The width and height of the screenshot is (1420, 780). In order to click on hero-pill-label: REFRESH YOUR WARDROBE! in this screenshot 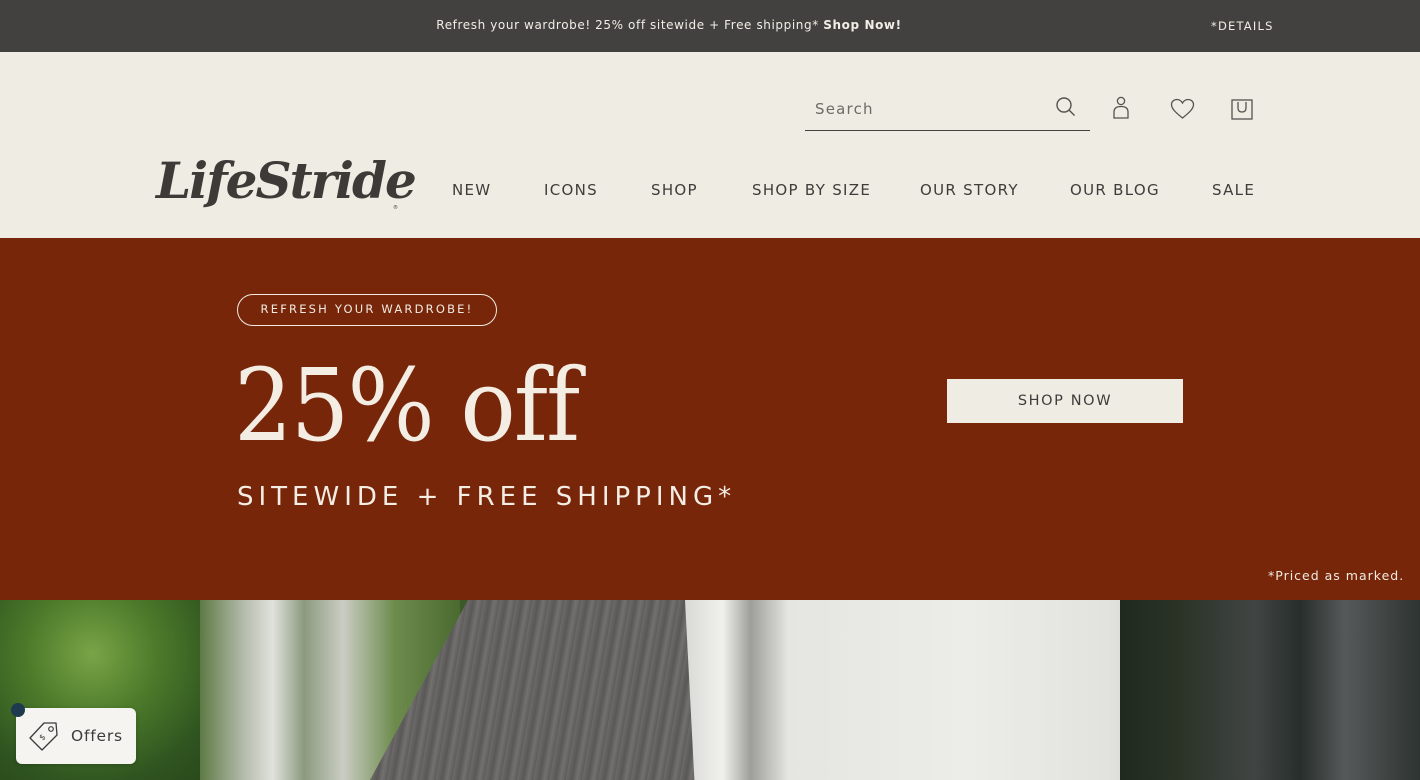, I will do `click(367, 310)`.